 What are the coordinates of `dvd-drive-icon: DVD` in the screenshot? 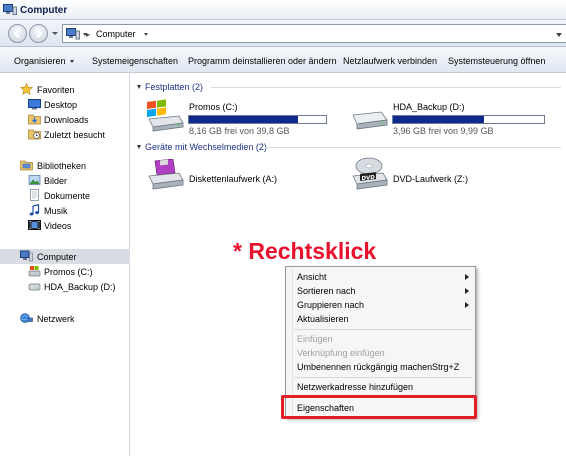 It's located at (370, 173).